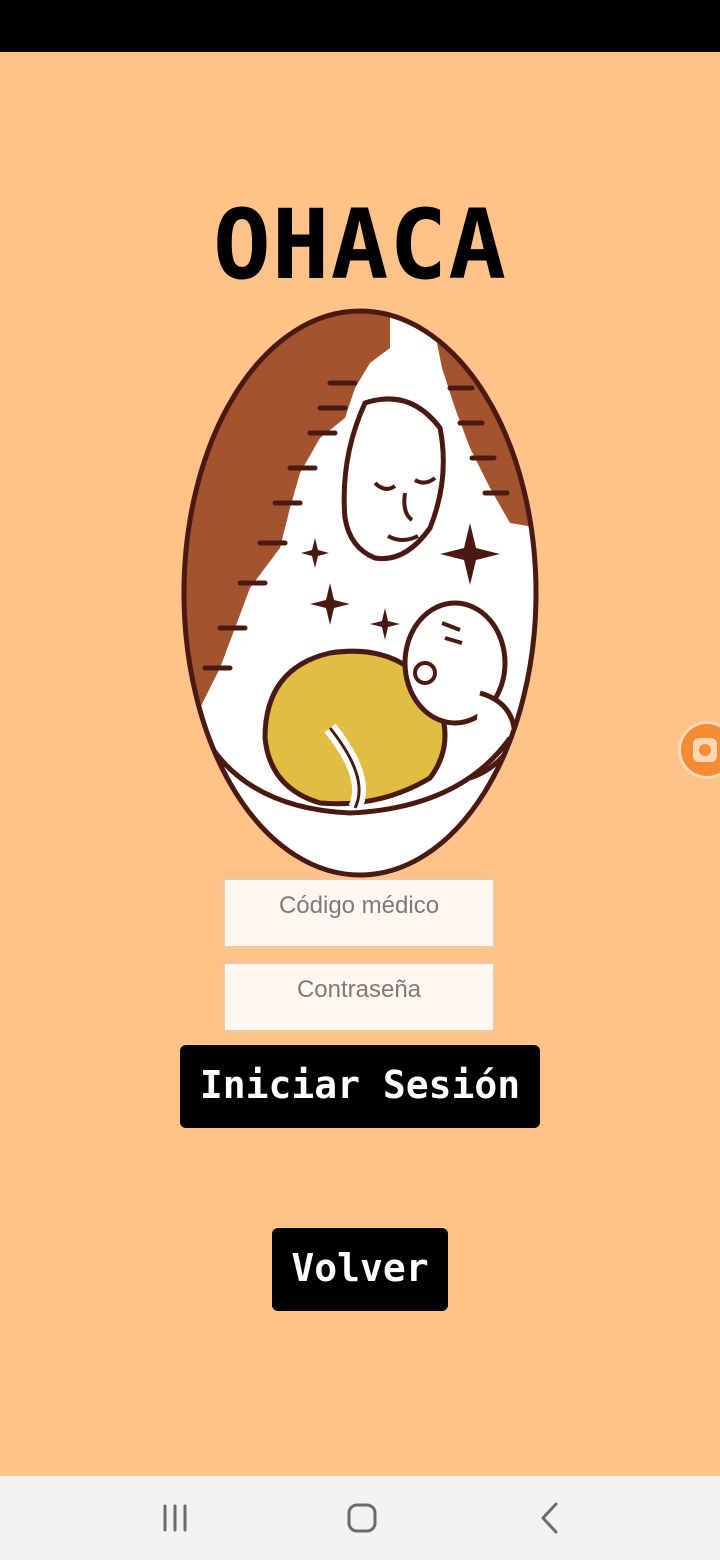 The height and width of the screenshot is (1560, 720). I want to click on recents-icon, so click(175, 1518).